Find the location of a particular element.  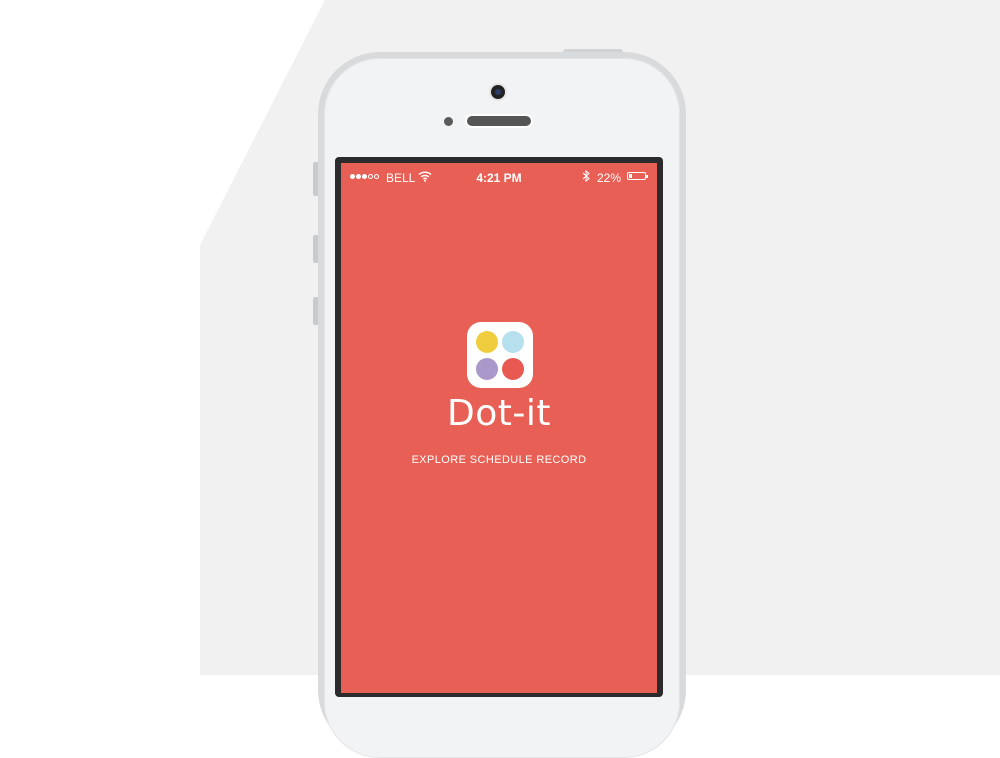

status-bar: BELL 4:21 PM 22% is located at coordinates (499, 176).